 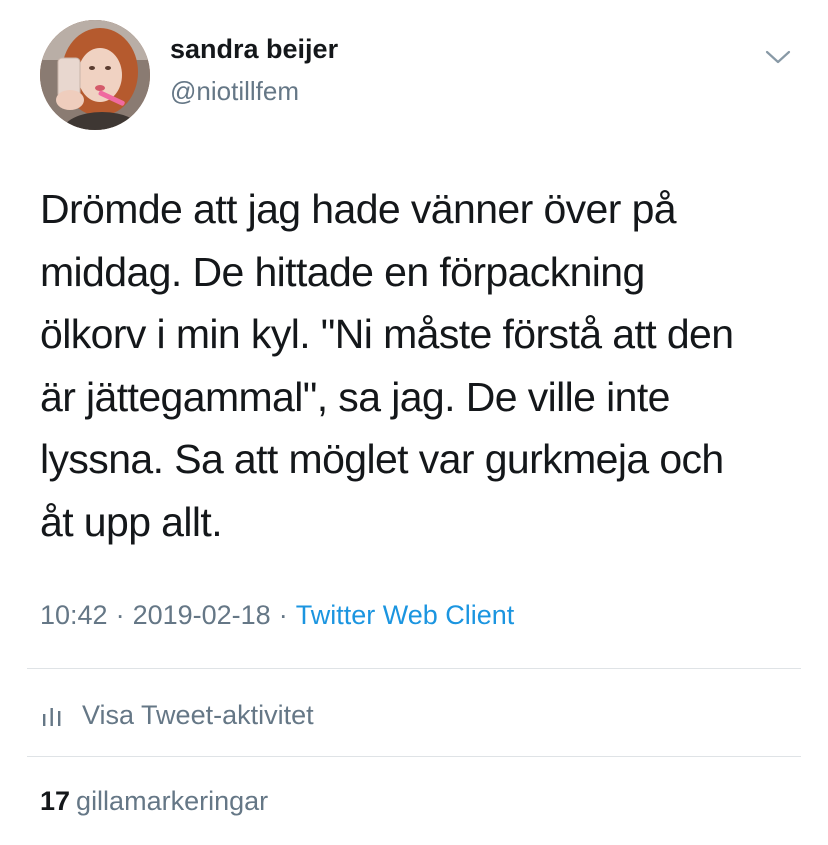 I want to click on user-handle: @niotillfem, so click(x=234, y=91).